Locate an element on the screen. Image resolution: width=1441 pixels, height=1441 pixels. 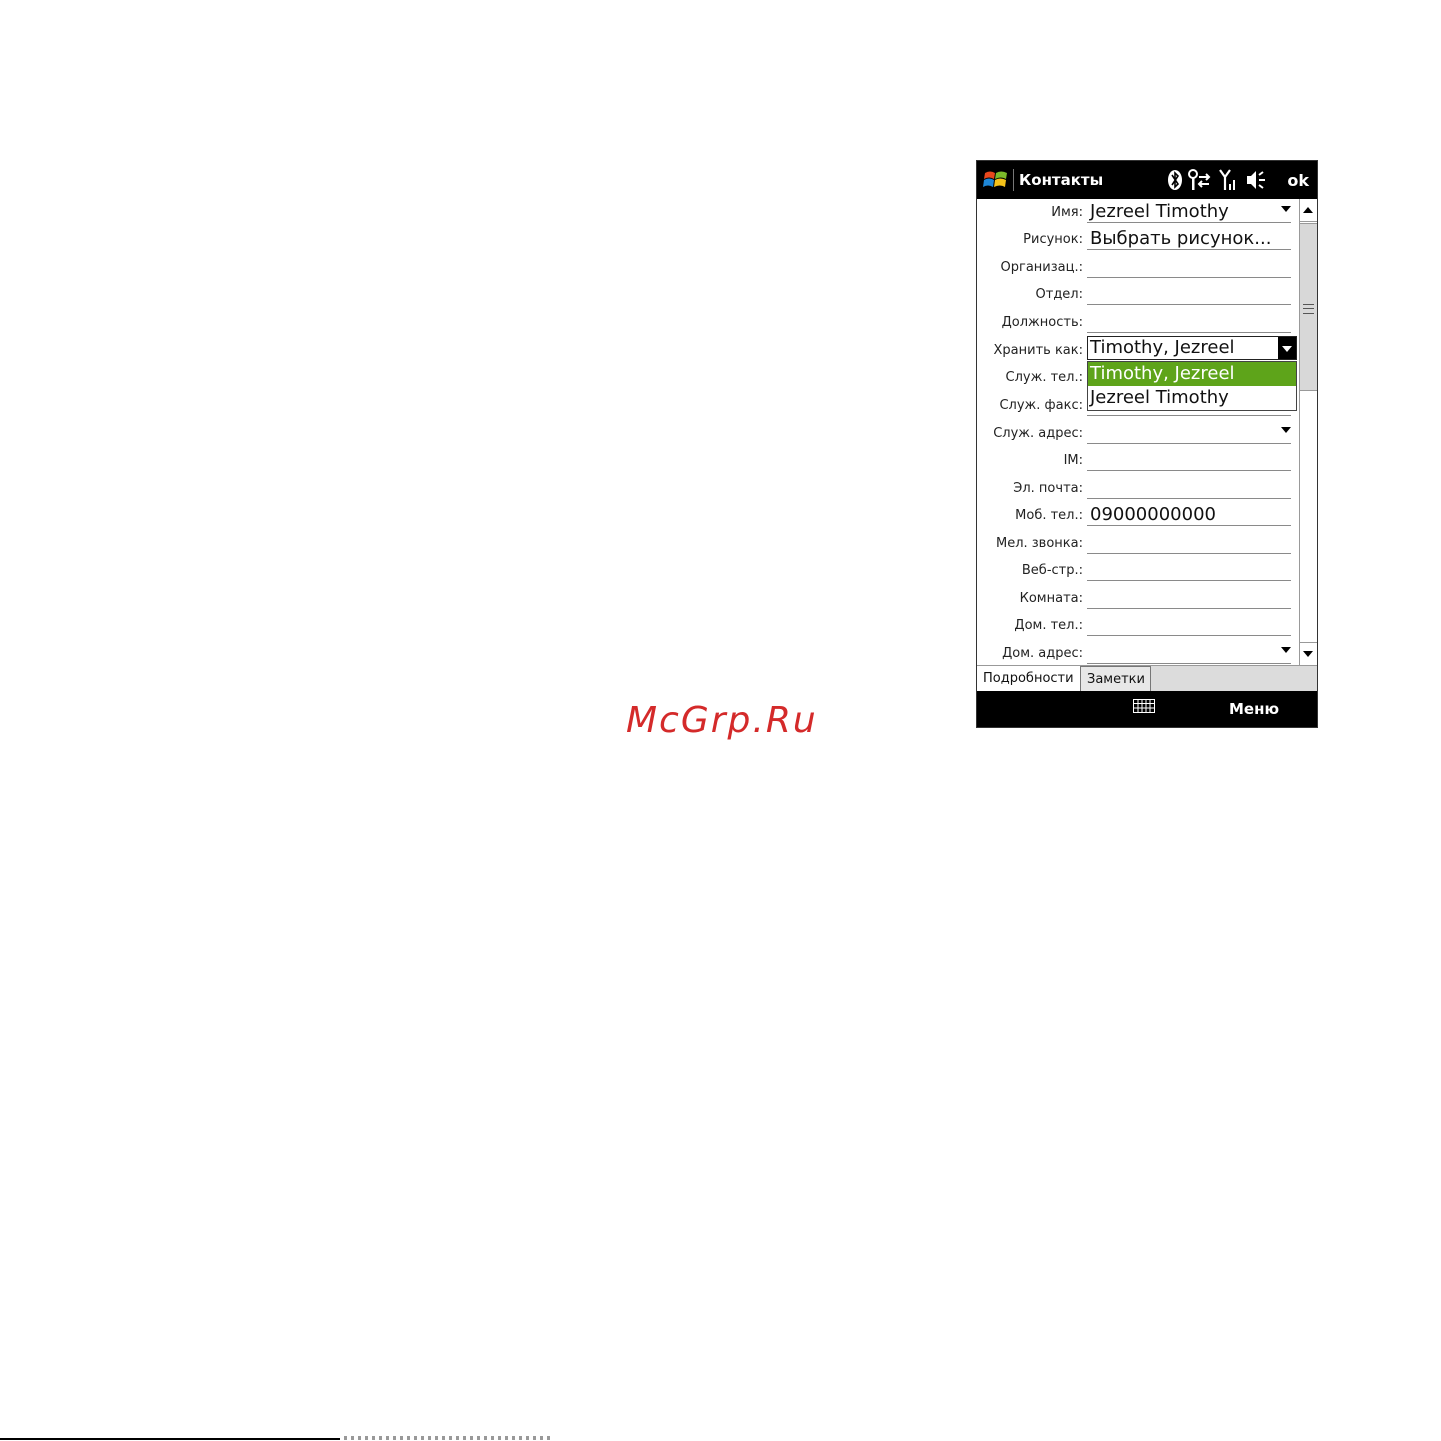
email-field is located at coordinates (1189, 488).